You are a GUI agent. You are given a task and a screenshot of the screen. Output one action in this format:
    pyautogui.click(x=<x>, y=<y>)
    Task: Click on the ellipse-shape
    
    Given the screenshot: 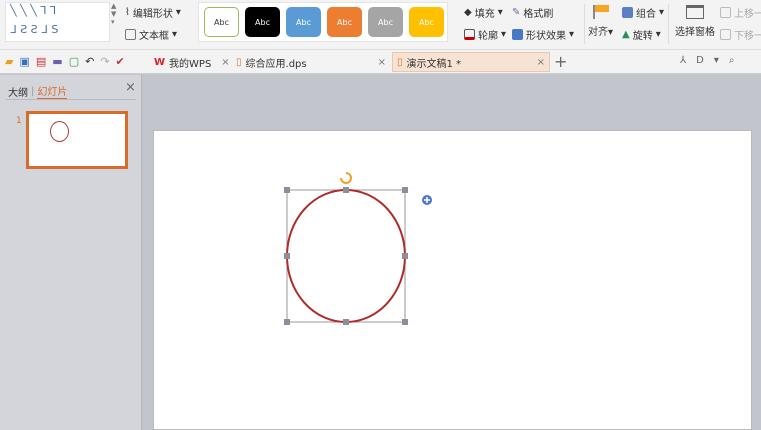 What is the action you would take?
    pyautogui.click(x=346, y=256)
    